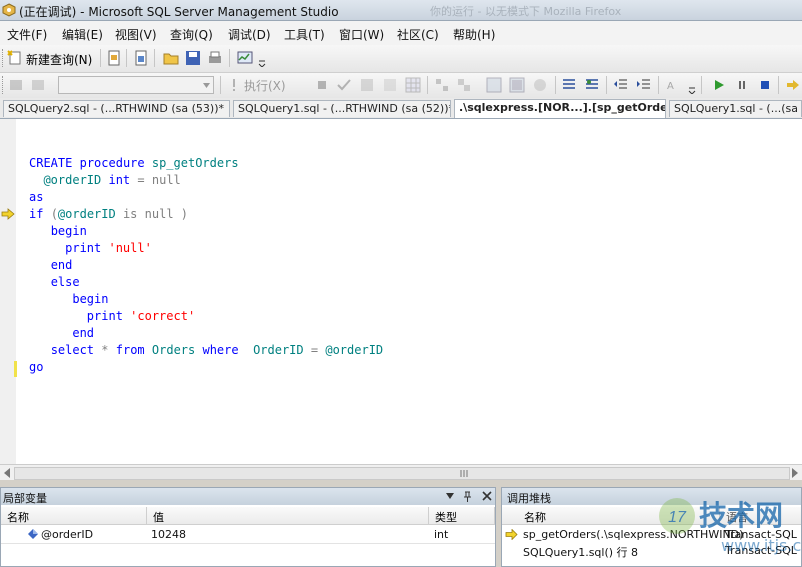 This screenshot has height=567, width=802. What do you see at coordinates (265, 85) in the screenshot?
I see `execute-button: 执行(X)` at bounding box center [265, 85].